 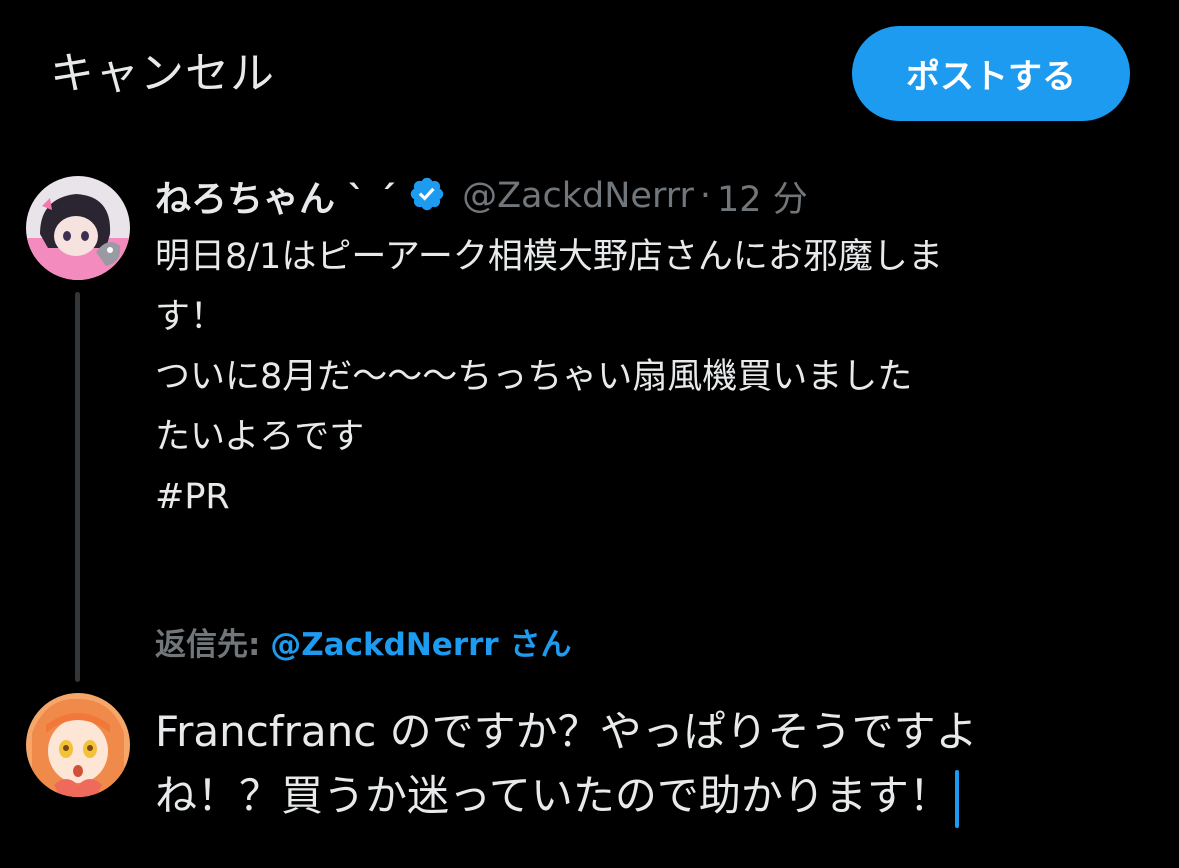 What do you see at coordinates (534, 377) in the screenshot?
I see `post-text-line: ついに8月だ〜〜〜ちっちゃい扇風機買いました` at bounding box center [534, 377].